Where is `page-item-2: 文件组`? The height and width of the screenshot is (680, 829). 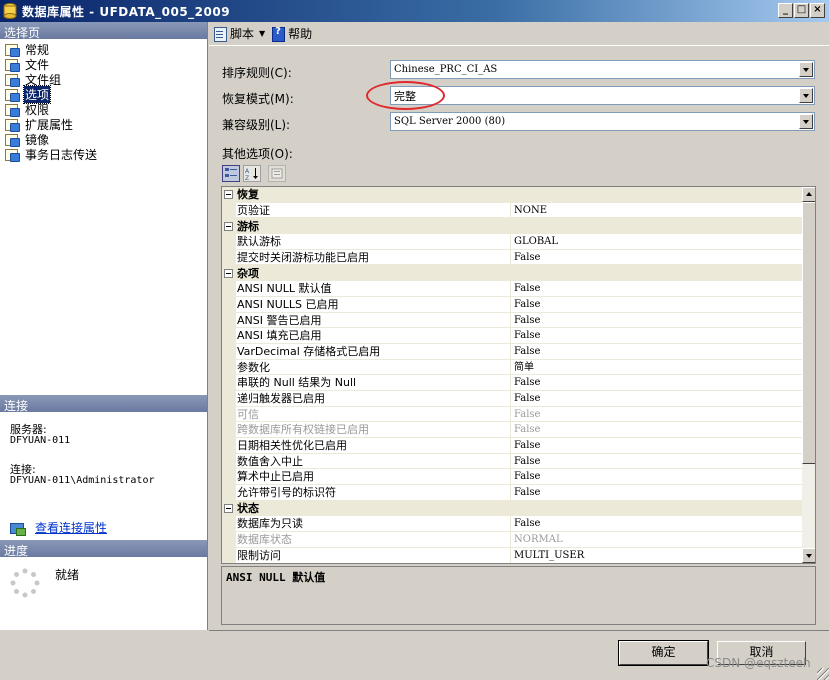
page-item-2: 文件组 is located at coordinates (33, 79).